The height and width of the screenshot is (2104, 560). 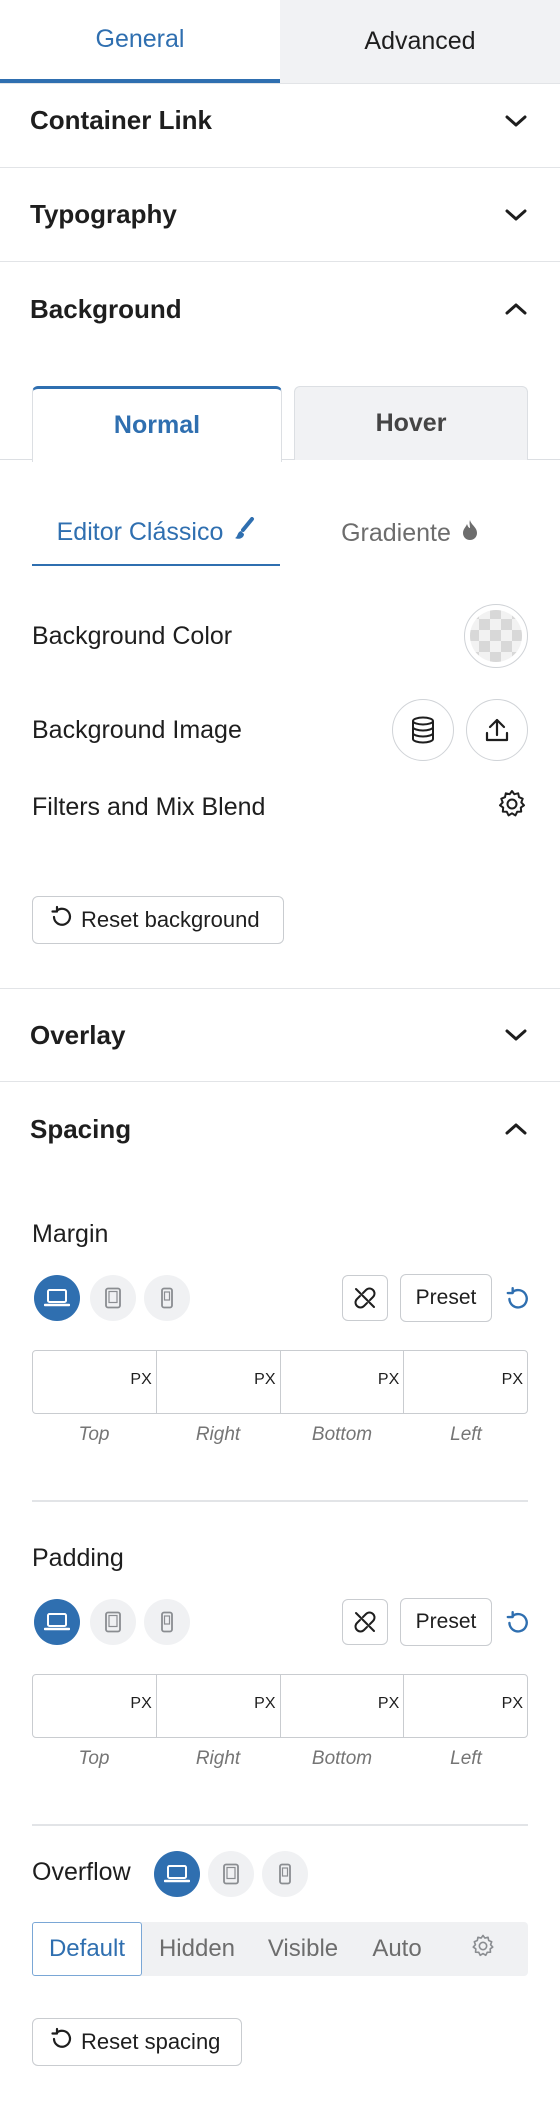 I want to click on margin-top-input: PX, so click(x=95, y=1382).